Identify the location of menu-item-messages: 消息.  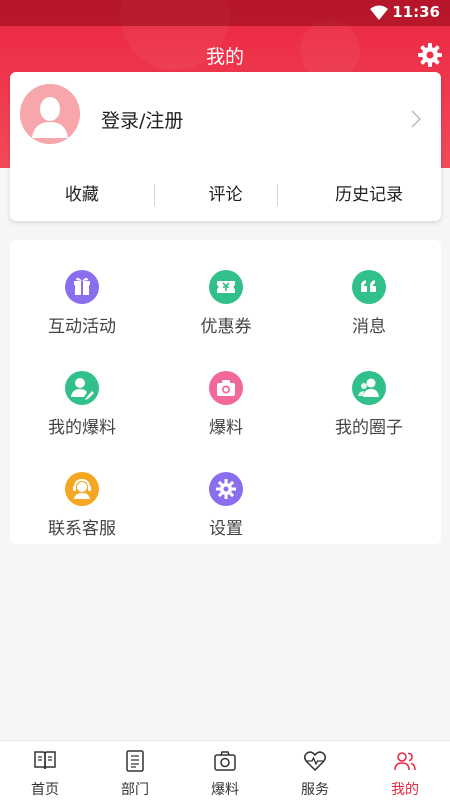
(369, 288).